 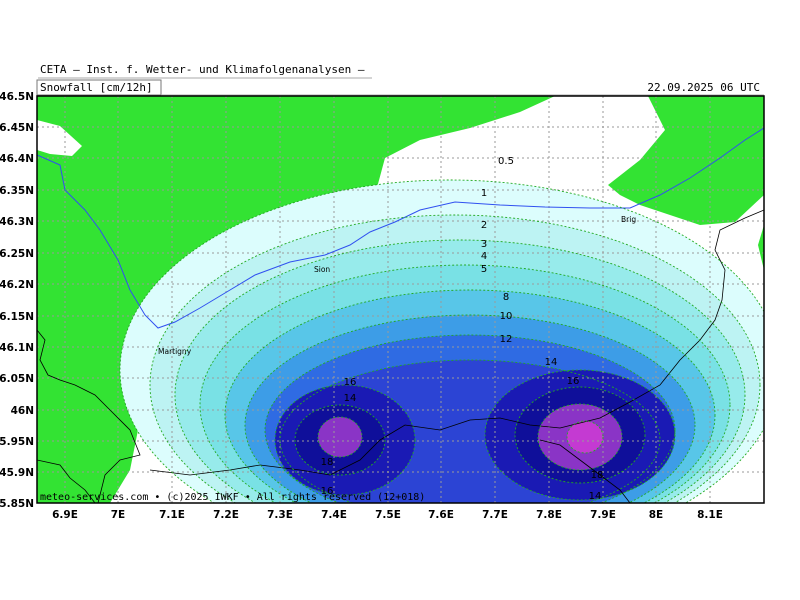 I want to click on lon-tick-label: 7E, so click(x=118, y=515).